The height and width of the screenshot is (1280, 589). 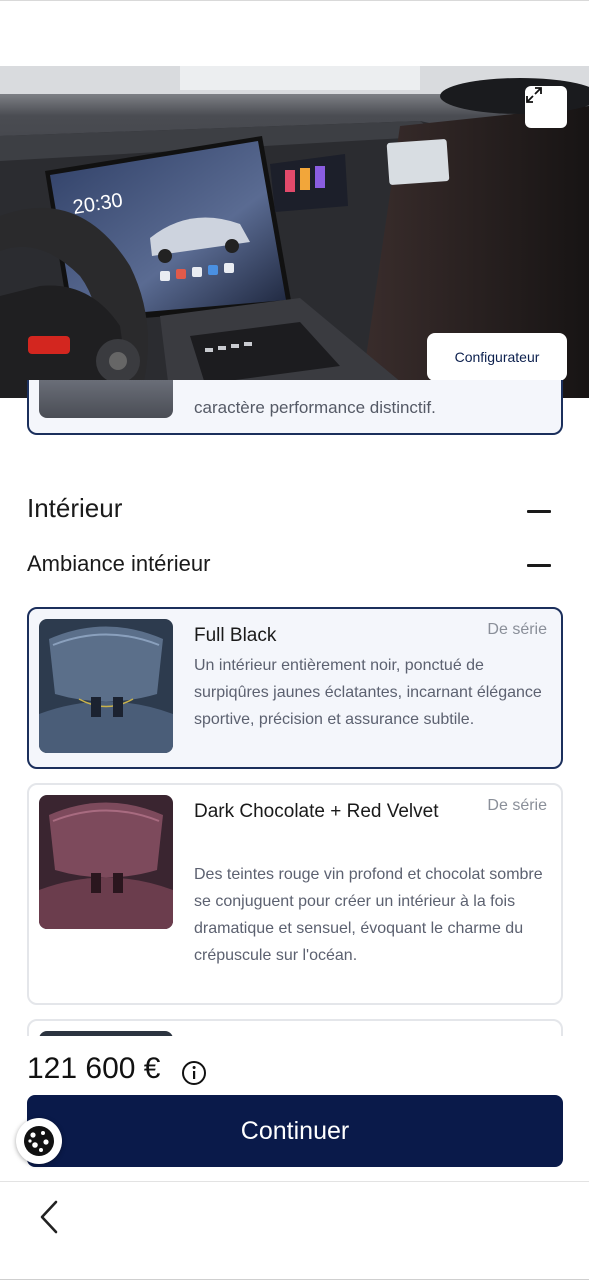 What do you see at coordinates (106, 399) in the screenshot?
I see `previous-option-thumbnail` at bounding box center [106, 399].